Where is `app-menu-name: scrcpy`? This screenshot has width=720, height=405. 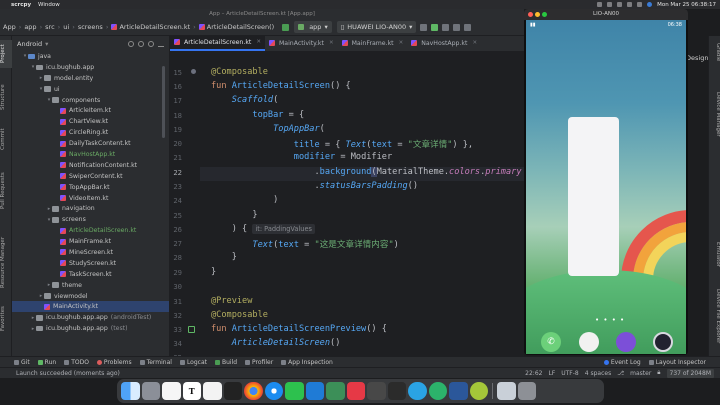
app-menu-name: scrcpy is located at coordinates (21, 5).